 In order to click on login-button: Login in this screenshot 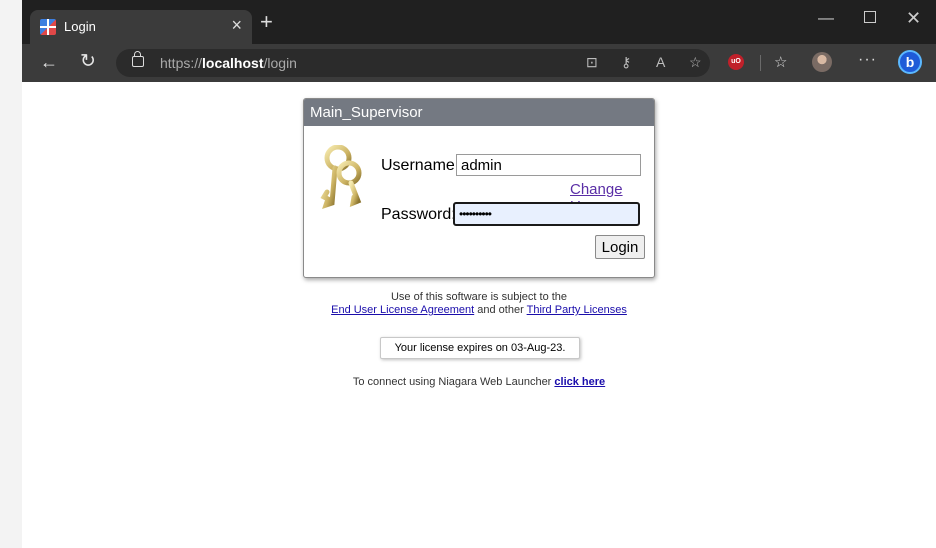, I will do `click(620, 247)`.